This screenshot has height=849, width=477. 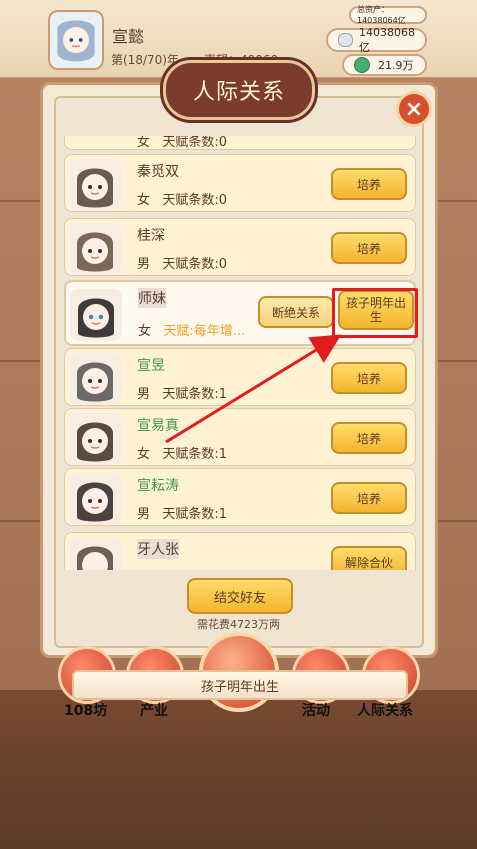 What do you see at coordinates (154, 710) in the screenshot?
I see `nav-label-industry: 产业` at bounding box center [154, 710].